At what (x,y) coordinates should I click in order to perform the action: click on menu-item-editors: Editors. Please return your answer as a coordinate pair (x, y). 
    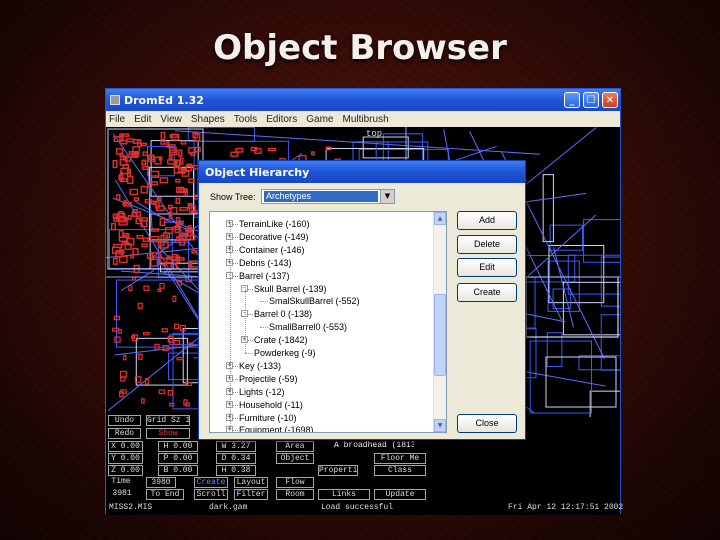
    Looking at the image, I should click on (281, 119).